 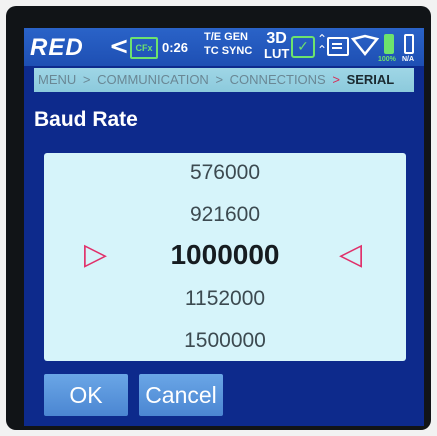 What do you see at coordinates (86, 395) in the screenshot?
I see `ok-button: OK` at bounding box center [86, 395].